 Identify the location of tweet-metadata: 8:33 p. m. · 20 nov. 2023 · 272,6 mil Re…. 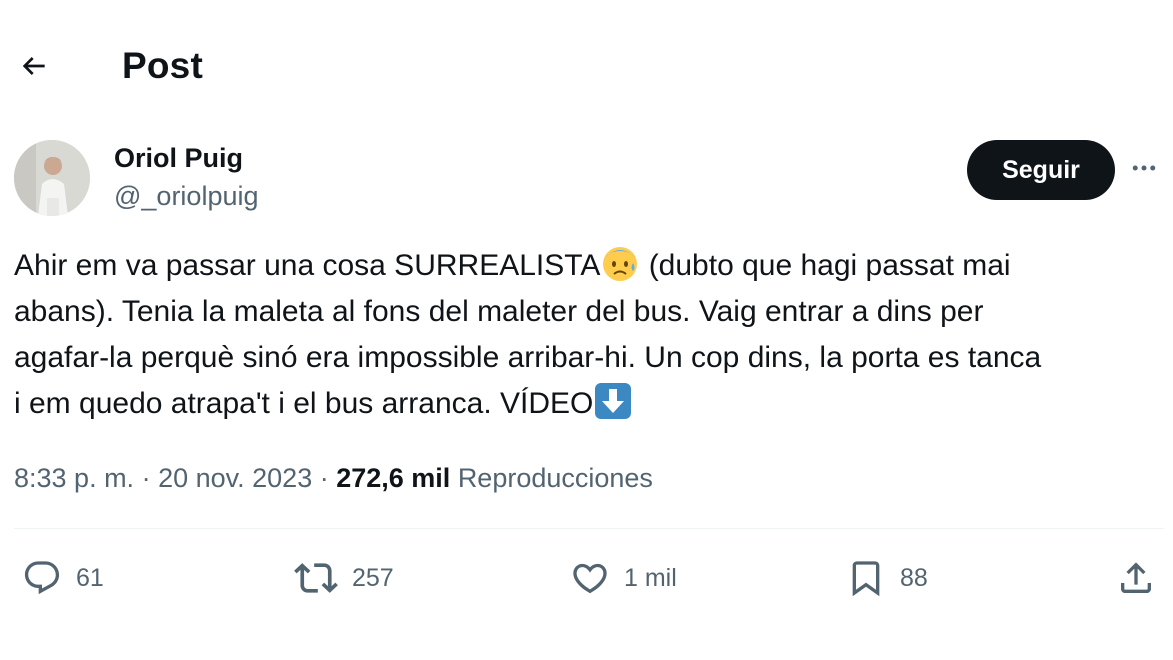
(333, 478).